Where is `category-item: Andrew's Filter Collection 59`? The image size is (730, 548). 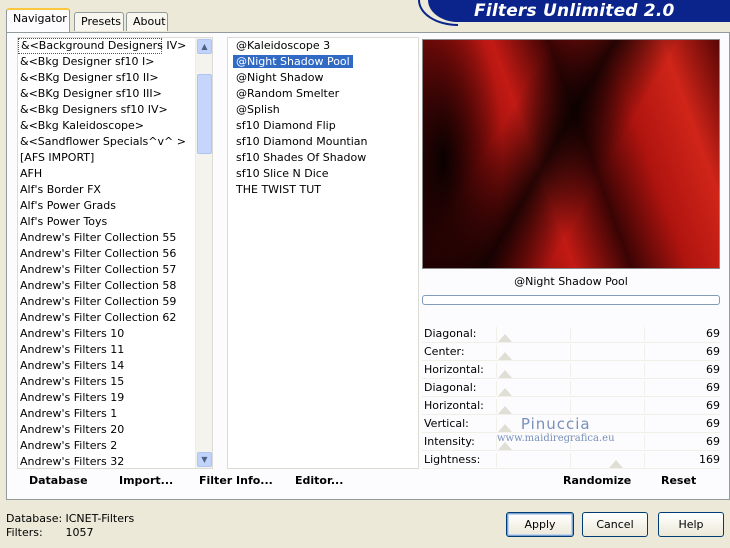
category-item: Andrew's Filter Collection 59 is located at coordinates (115, 302).